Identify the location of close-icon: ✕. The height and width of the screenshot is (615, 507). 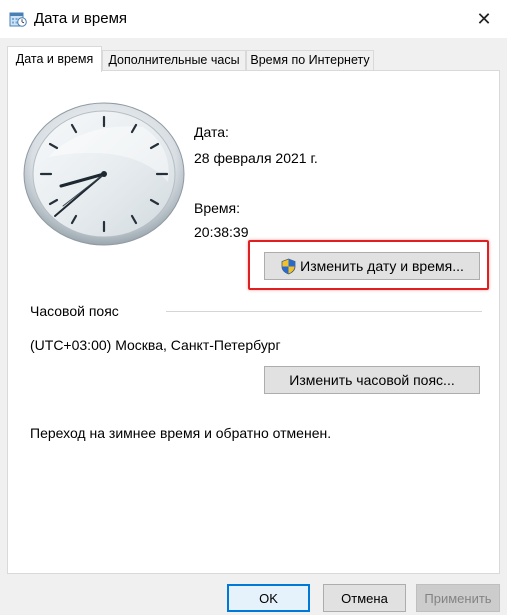
(484, 18).